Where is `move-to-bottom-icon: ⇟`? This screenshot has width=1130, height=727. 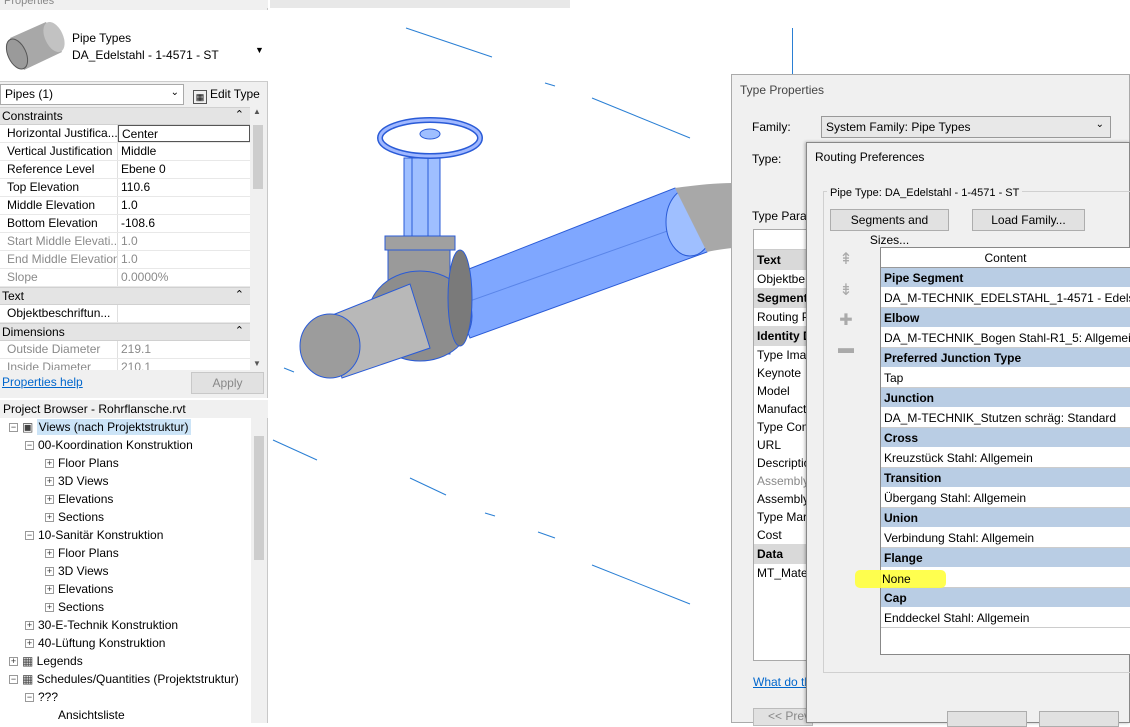 move-to-bottom-icon: ⇟ is located at coordinates (846, 291).